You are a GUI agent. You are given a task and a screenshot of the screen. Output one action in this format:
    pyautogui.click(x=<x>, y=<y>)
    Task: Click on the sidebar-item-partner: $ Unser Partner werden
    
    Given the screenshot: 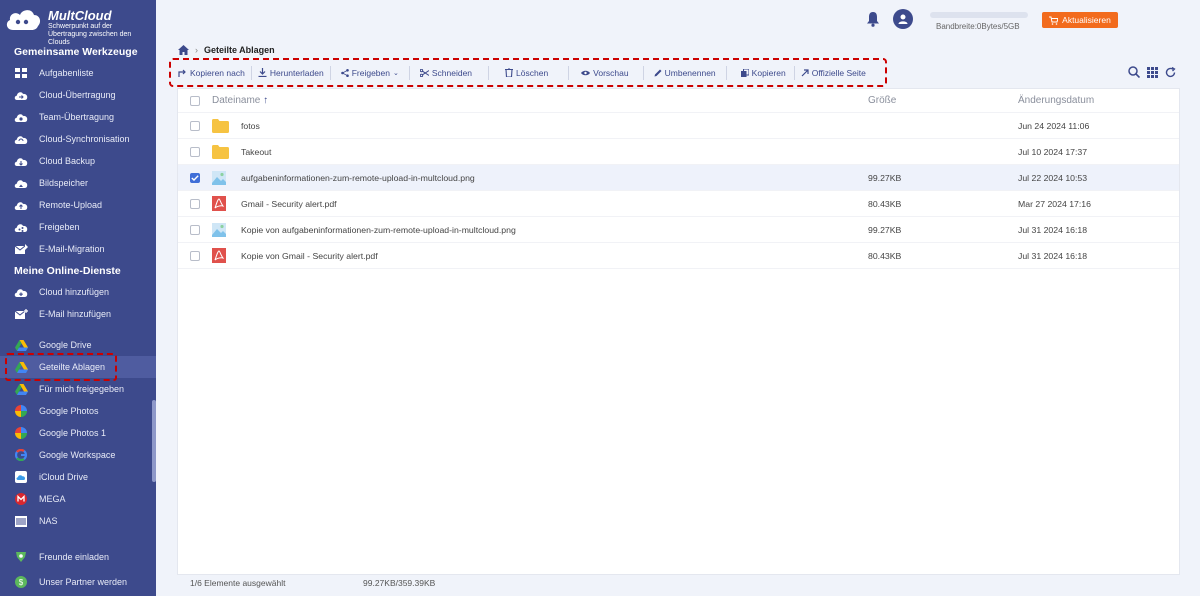 What is the action you would take?
    pyautogui.click(x=78, y=582)
    